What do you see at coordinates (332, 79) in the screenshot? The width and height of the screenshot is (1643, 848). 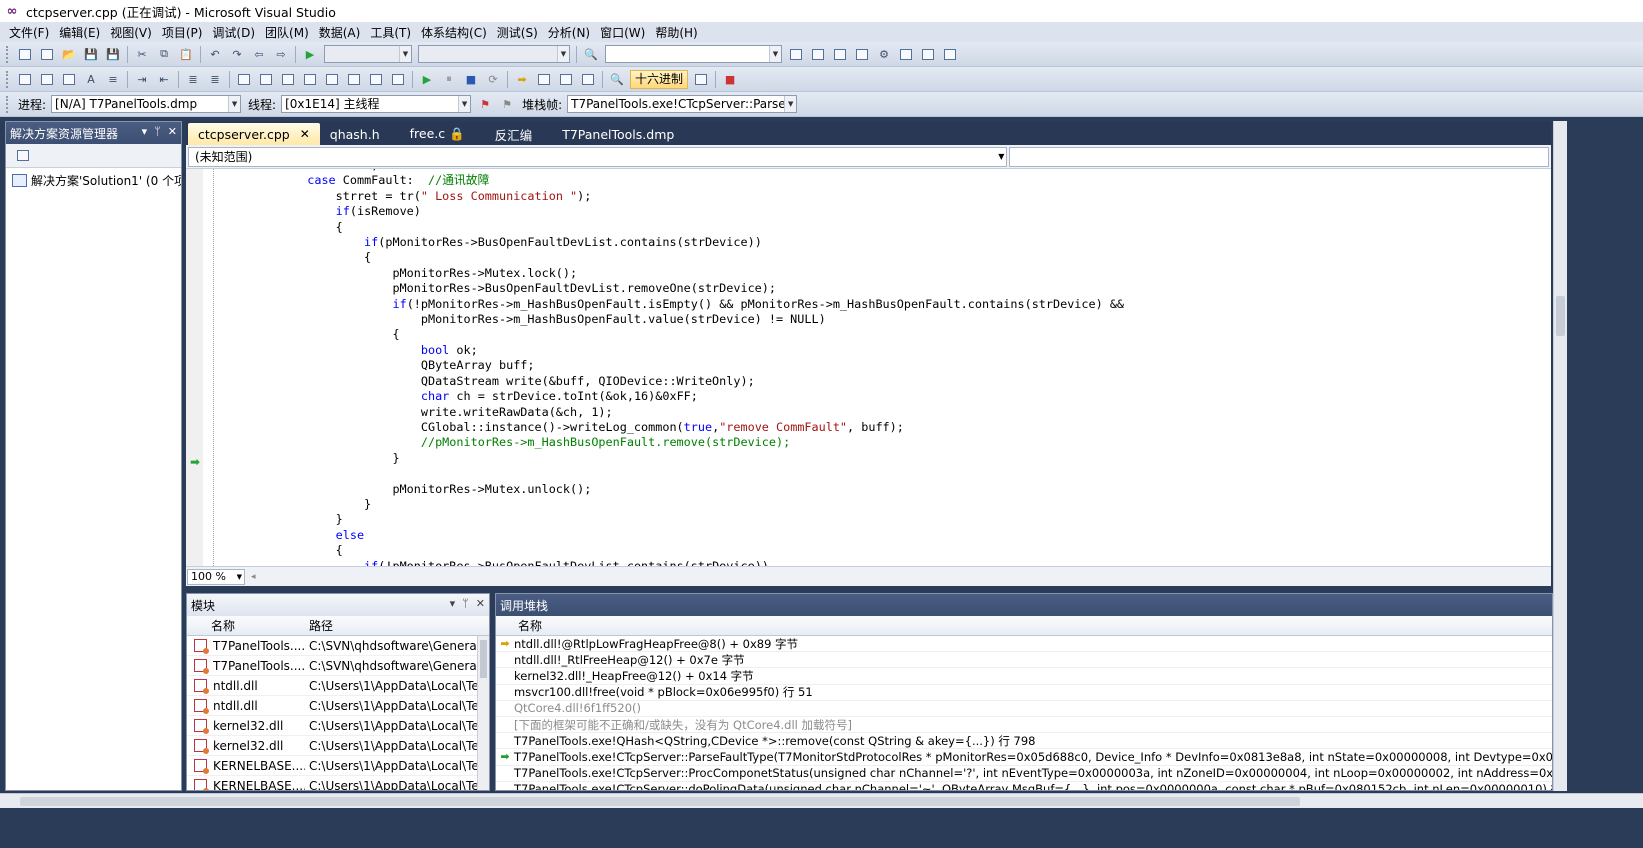 I see `bookmark-folder-next-icon` at bounding box center [332, 79].